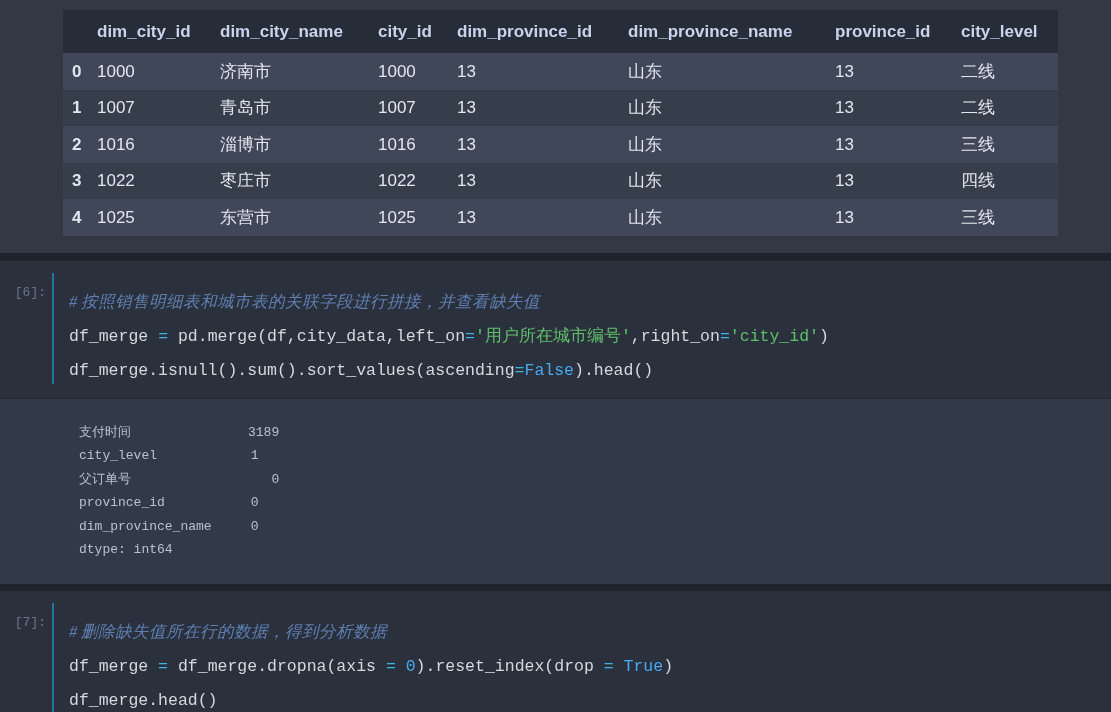 This screenshot has width=1111, height=712. I want to click on row-index: 1, so click(77, 107).